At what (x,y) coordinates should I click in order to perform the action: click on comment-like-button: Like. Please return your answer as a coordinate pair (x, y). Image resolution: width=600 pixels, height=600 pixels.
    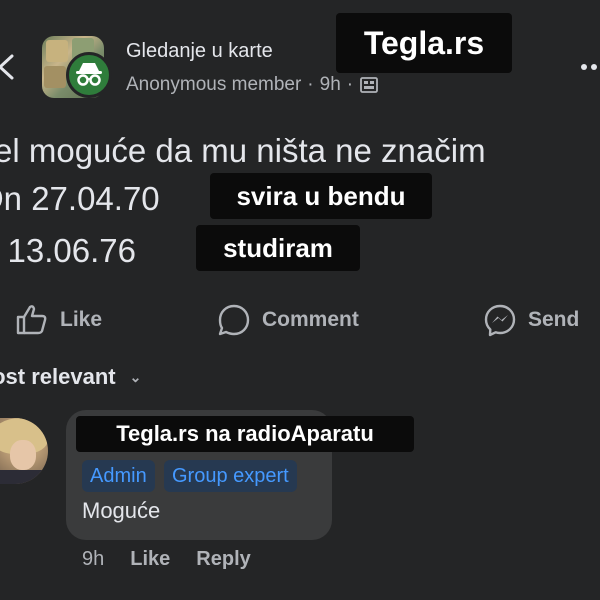
    Looking at the image, I should click on (150, 559).